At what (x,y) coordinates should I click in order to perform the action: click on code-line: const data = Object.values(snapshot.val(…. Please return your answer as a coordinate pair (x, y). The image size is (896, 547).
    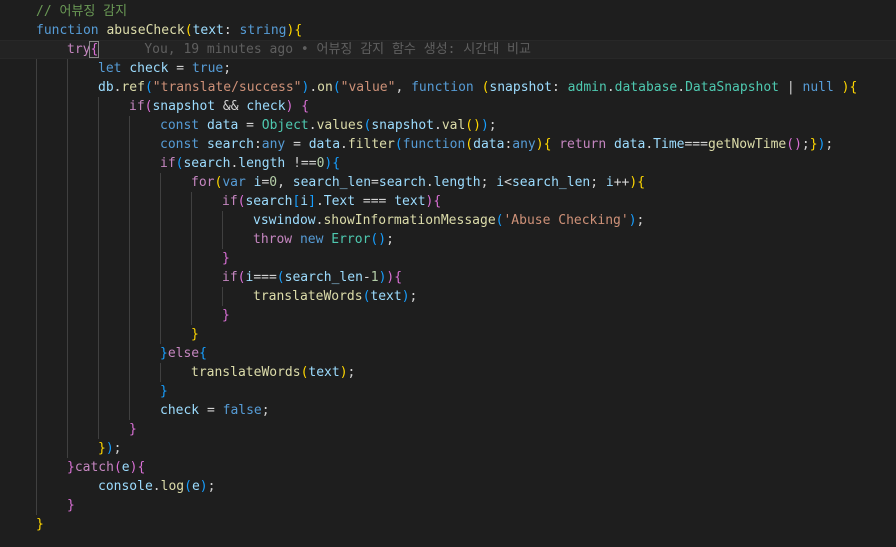
    Looking at the image, I should click on (448, 125).